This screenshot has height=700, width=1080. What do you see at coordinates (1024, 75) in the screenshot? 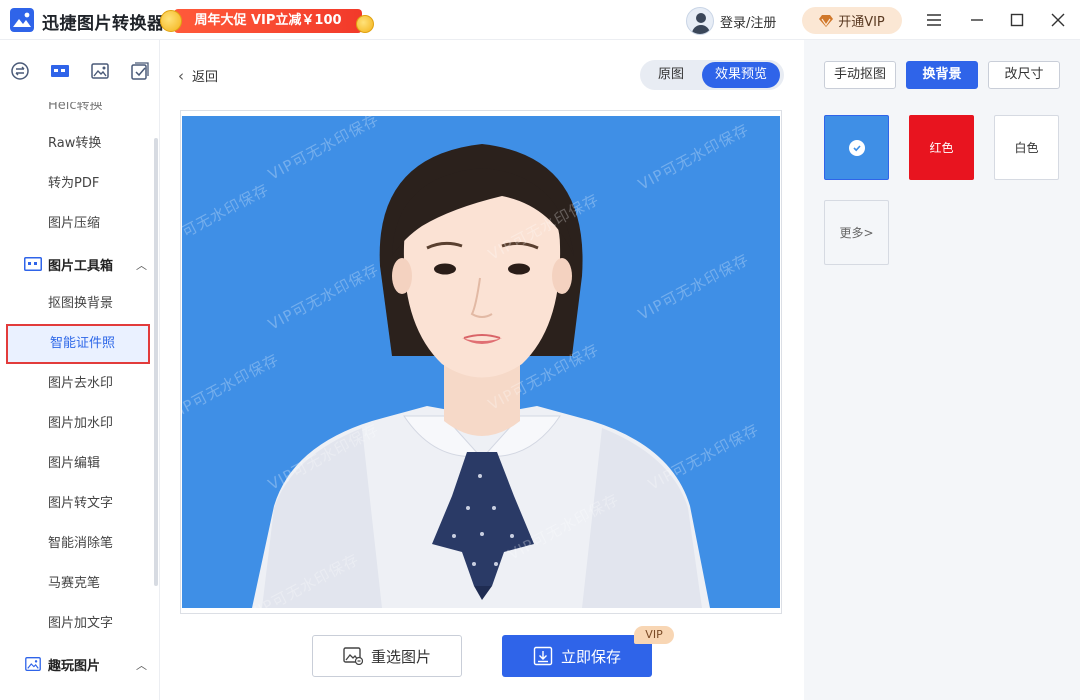
I see `tab-resize: 改尺寸` at bounding box center [1024, 75].